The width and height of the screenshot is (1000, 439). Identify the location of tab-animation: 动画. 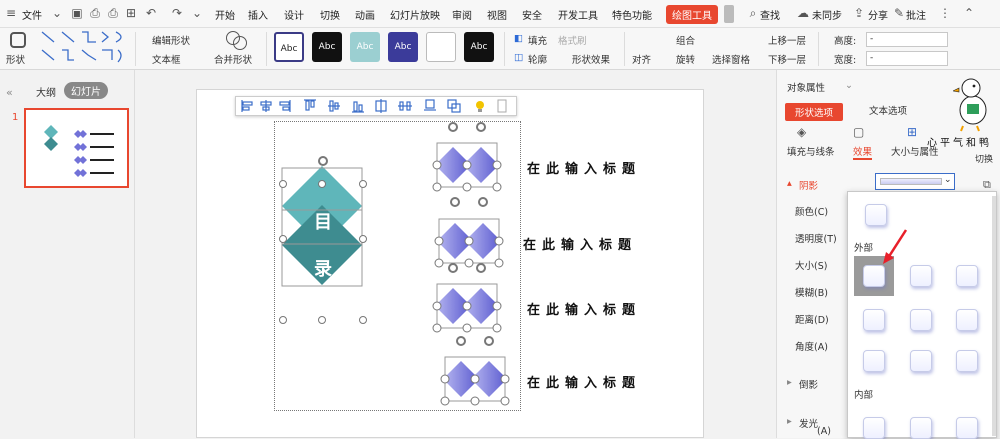
(365, 14).